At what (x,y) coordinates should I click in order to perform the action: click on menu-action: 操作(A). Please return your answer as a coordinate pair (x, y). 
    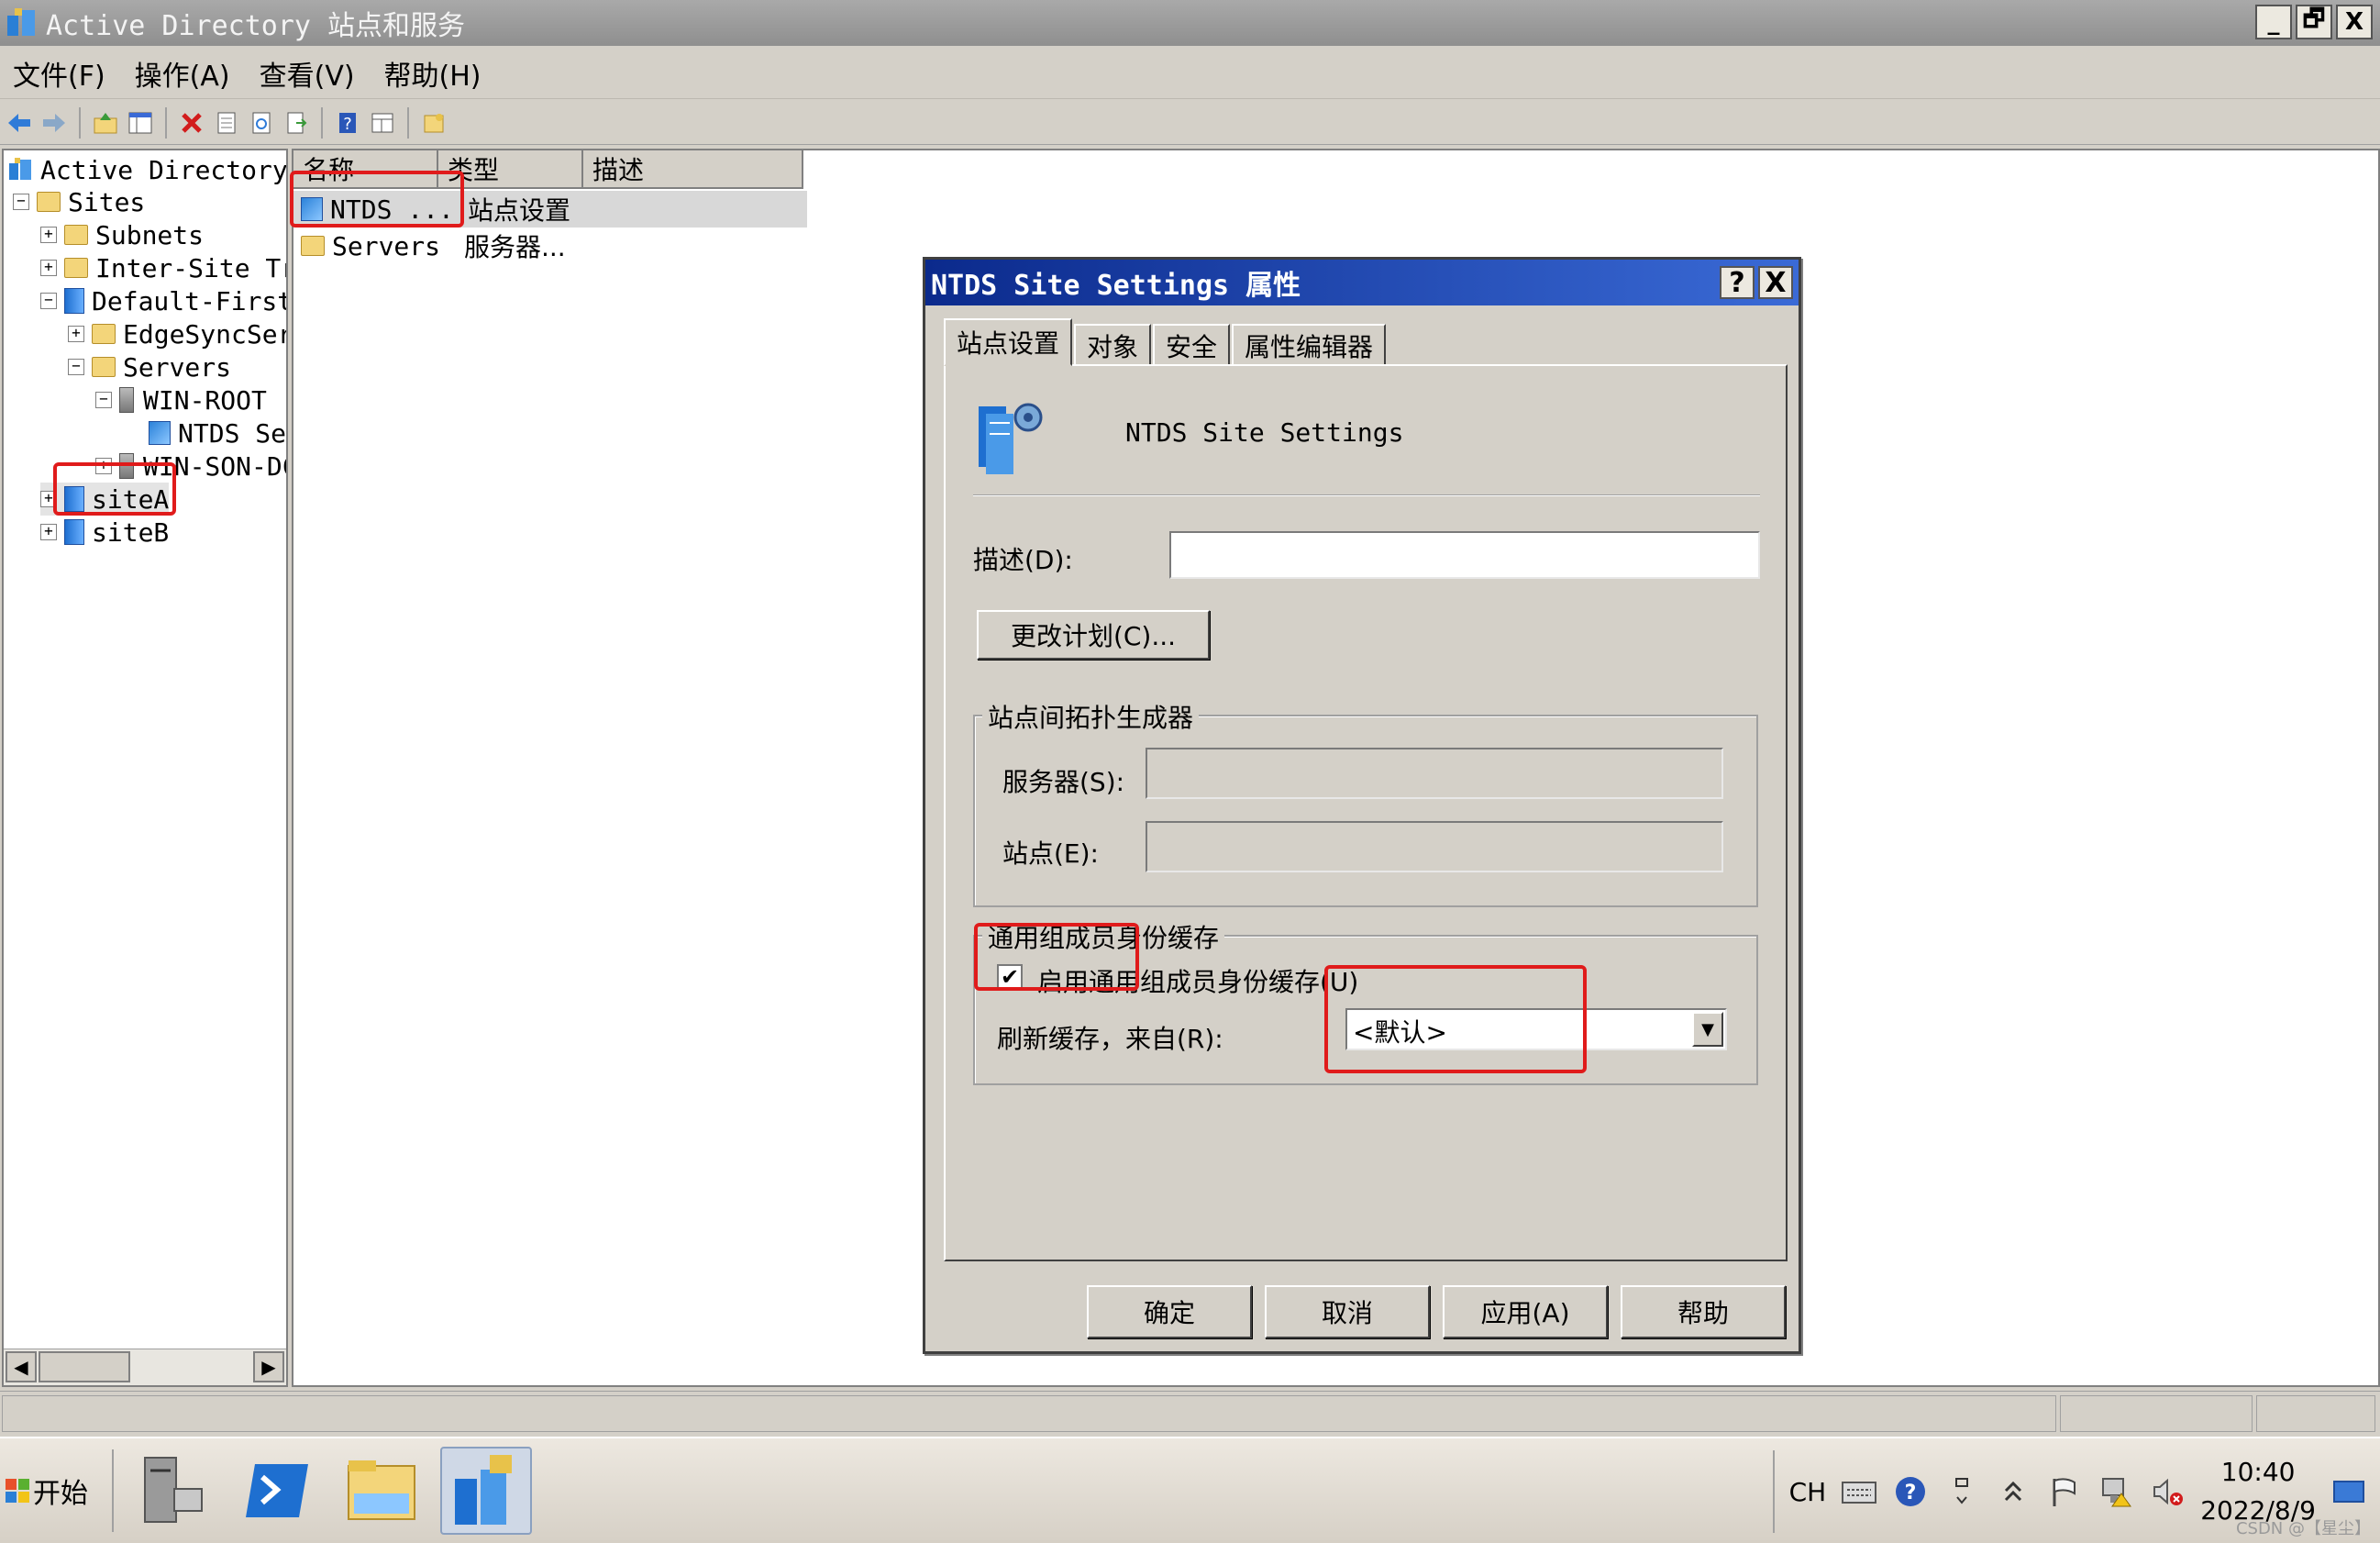
    Looking at the image, I should click on (182, 73).